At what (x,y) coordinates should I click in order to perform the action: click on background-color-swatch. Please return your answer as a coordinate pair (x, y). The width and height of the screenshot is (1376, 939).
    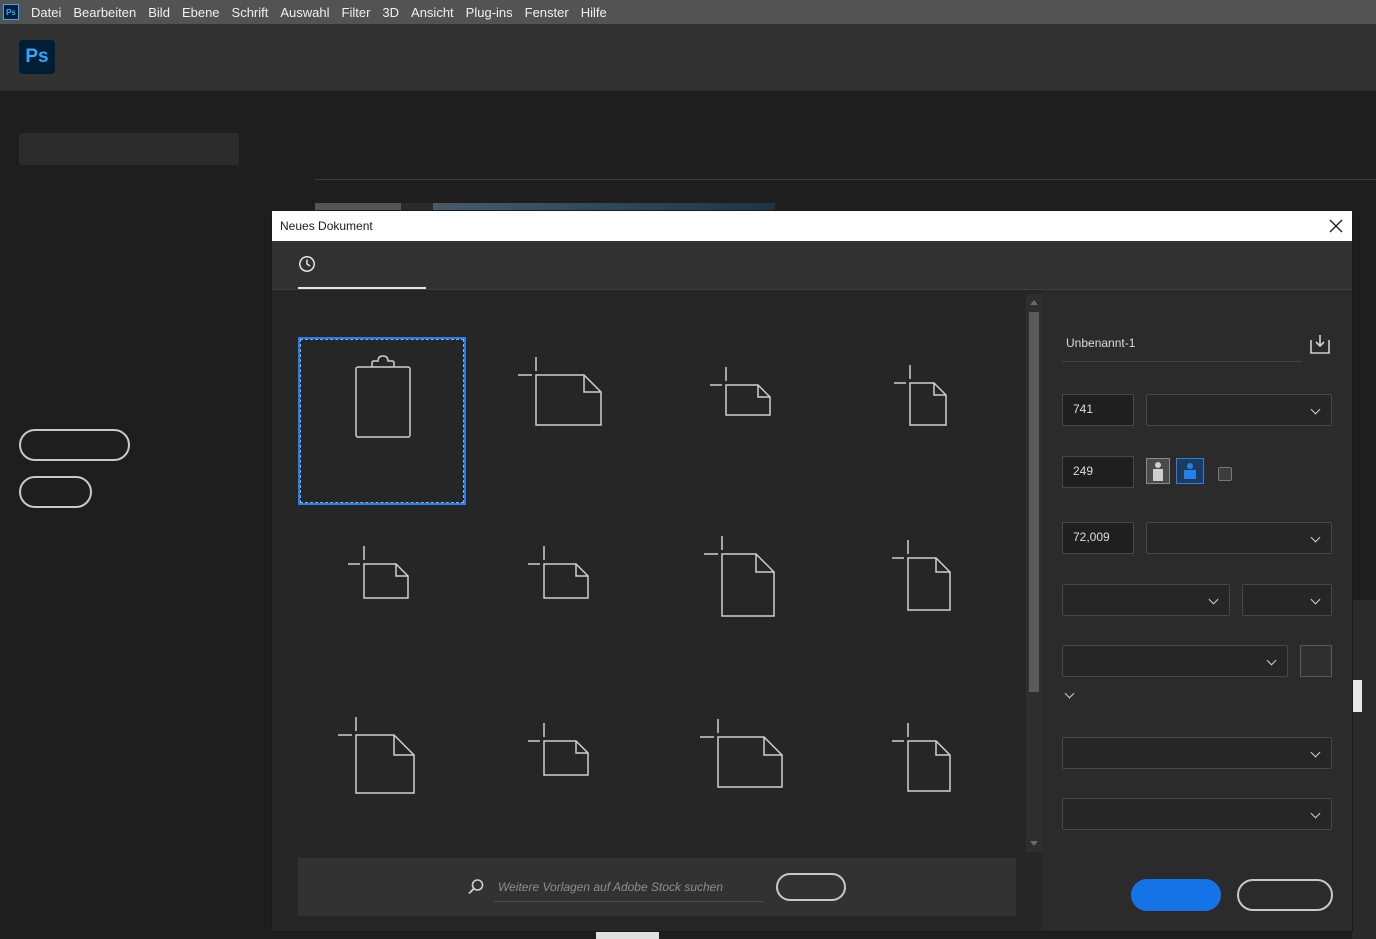
    Looking at the image, I should click on (1316, 661).